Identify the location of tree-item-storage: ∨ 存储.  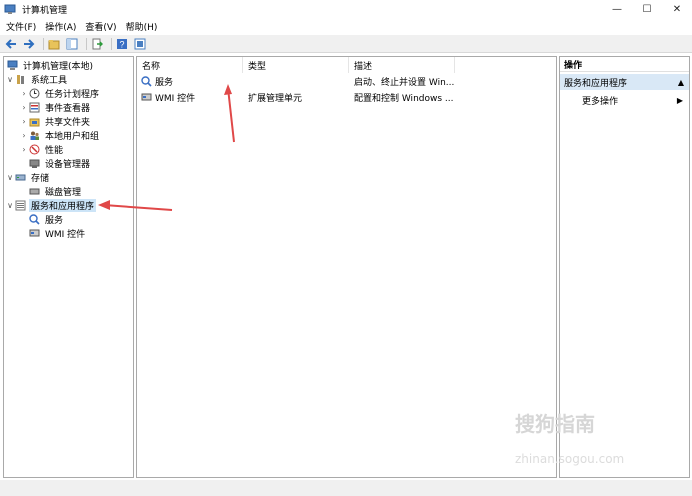
(28, 177).